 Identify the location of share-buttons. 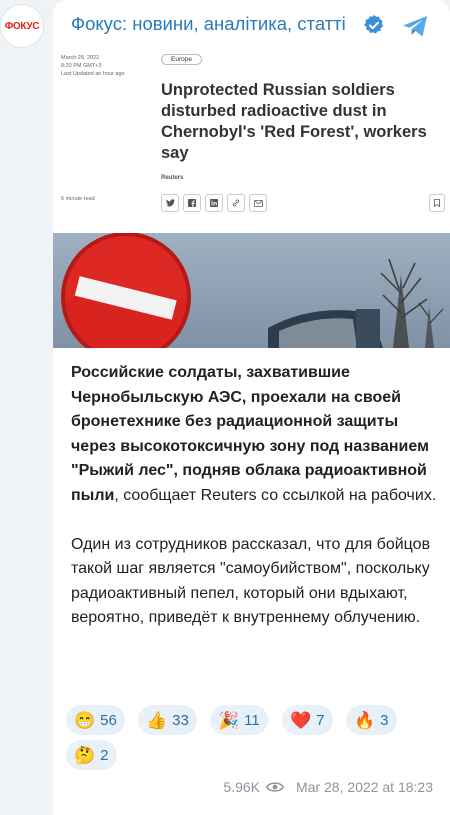
(214, 203).